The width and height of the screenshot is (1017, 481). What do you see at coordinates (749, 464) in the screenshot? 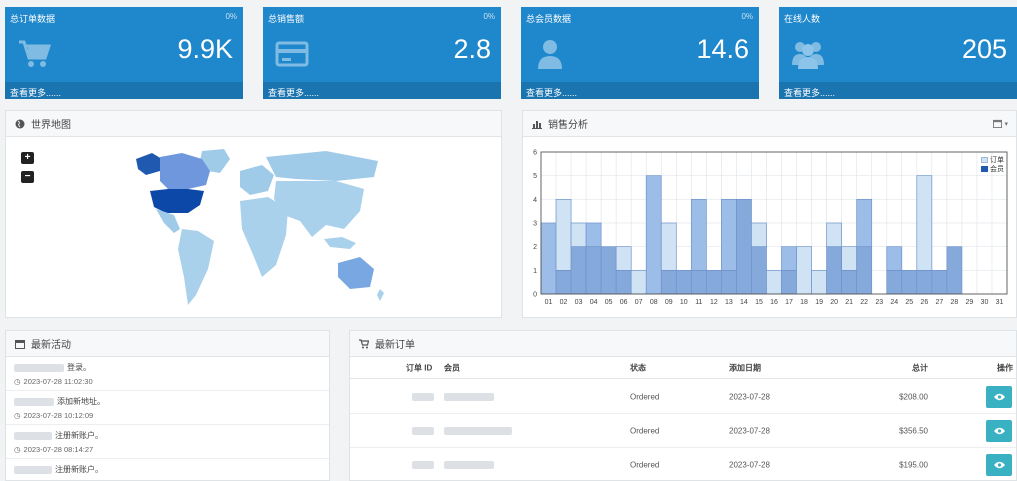
I see `order-date: 2023-07-28` at bounding box center [749, 464].